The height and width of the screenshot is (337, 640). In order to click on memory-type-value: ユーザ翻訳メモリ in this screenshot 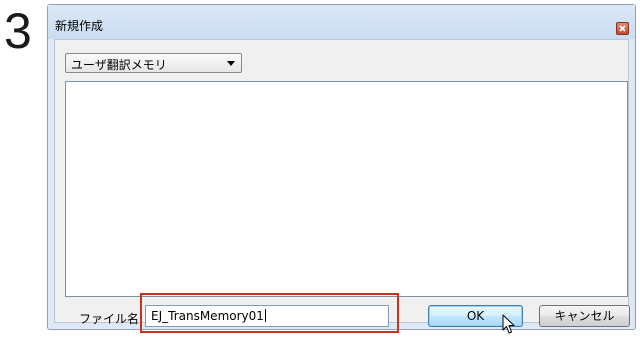, I will do `click(119, 65)`.